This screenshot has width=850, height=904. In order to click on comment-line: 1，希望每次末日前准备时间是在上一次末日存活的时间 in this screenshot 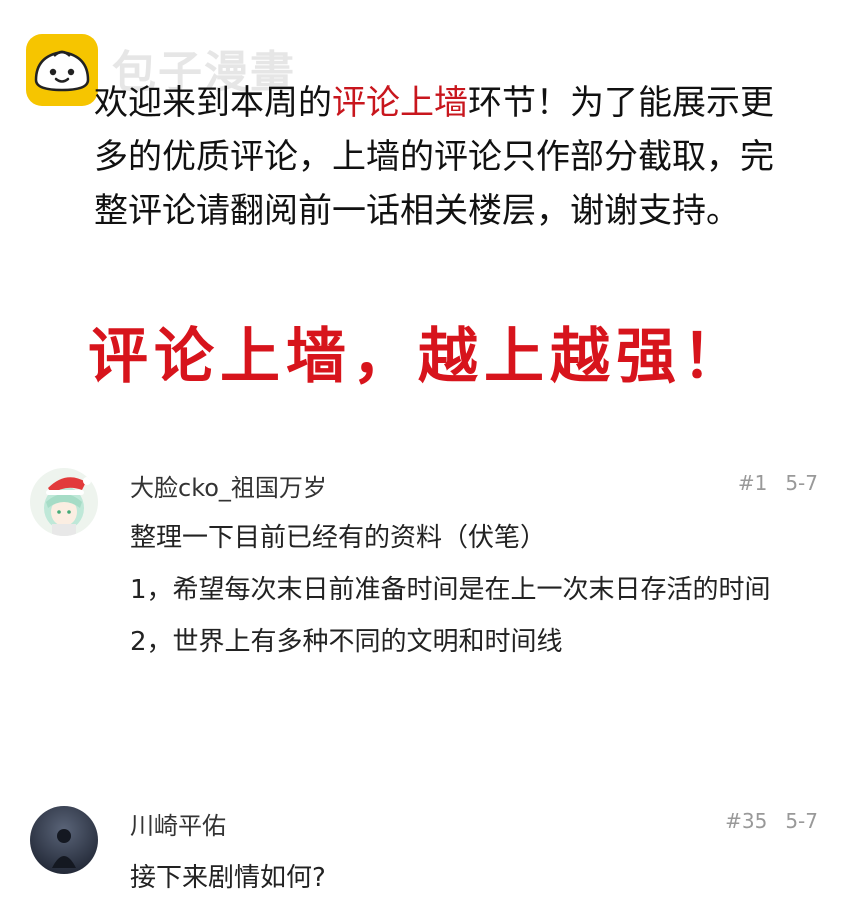, I will do `click(450, 590)`.